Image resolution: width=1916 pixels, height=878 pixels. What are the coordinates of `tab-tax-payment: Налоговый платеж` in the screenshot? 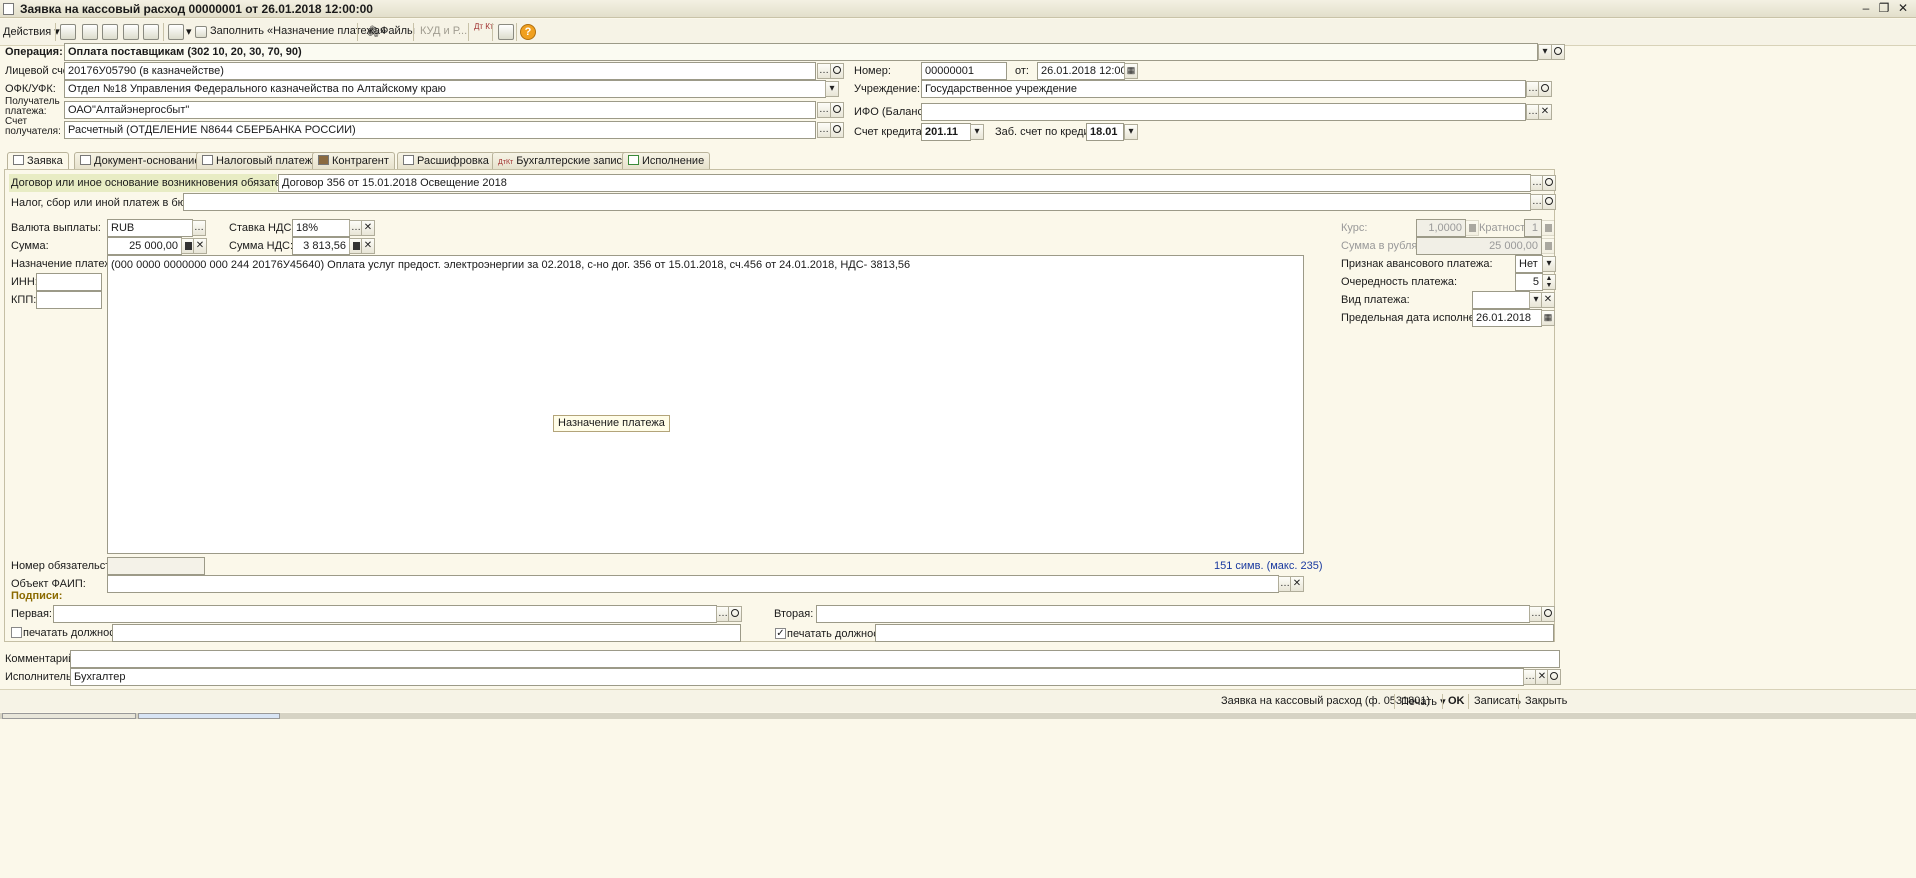 It's located at (257, 160).